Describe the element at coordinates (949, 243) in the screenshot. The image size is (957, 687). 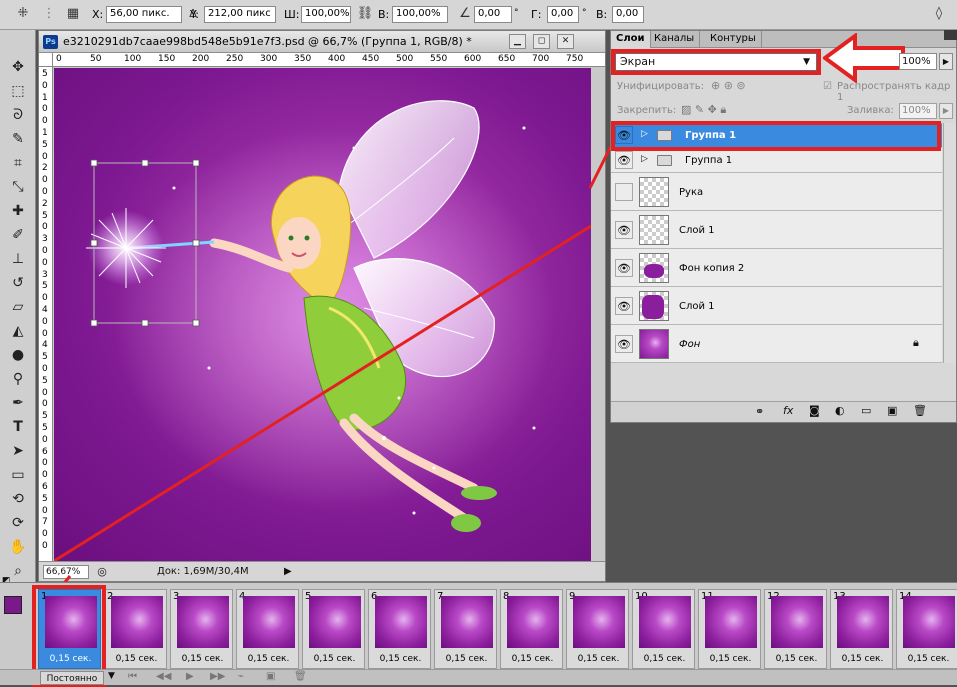
I see `layers-scrollbar` at that location.